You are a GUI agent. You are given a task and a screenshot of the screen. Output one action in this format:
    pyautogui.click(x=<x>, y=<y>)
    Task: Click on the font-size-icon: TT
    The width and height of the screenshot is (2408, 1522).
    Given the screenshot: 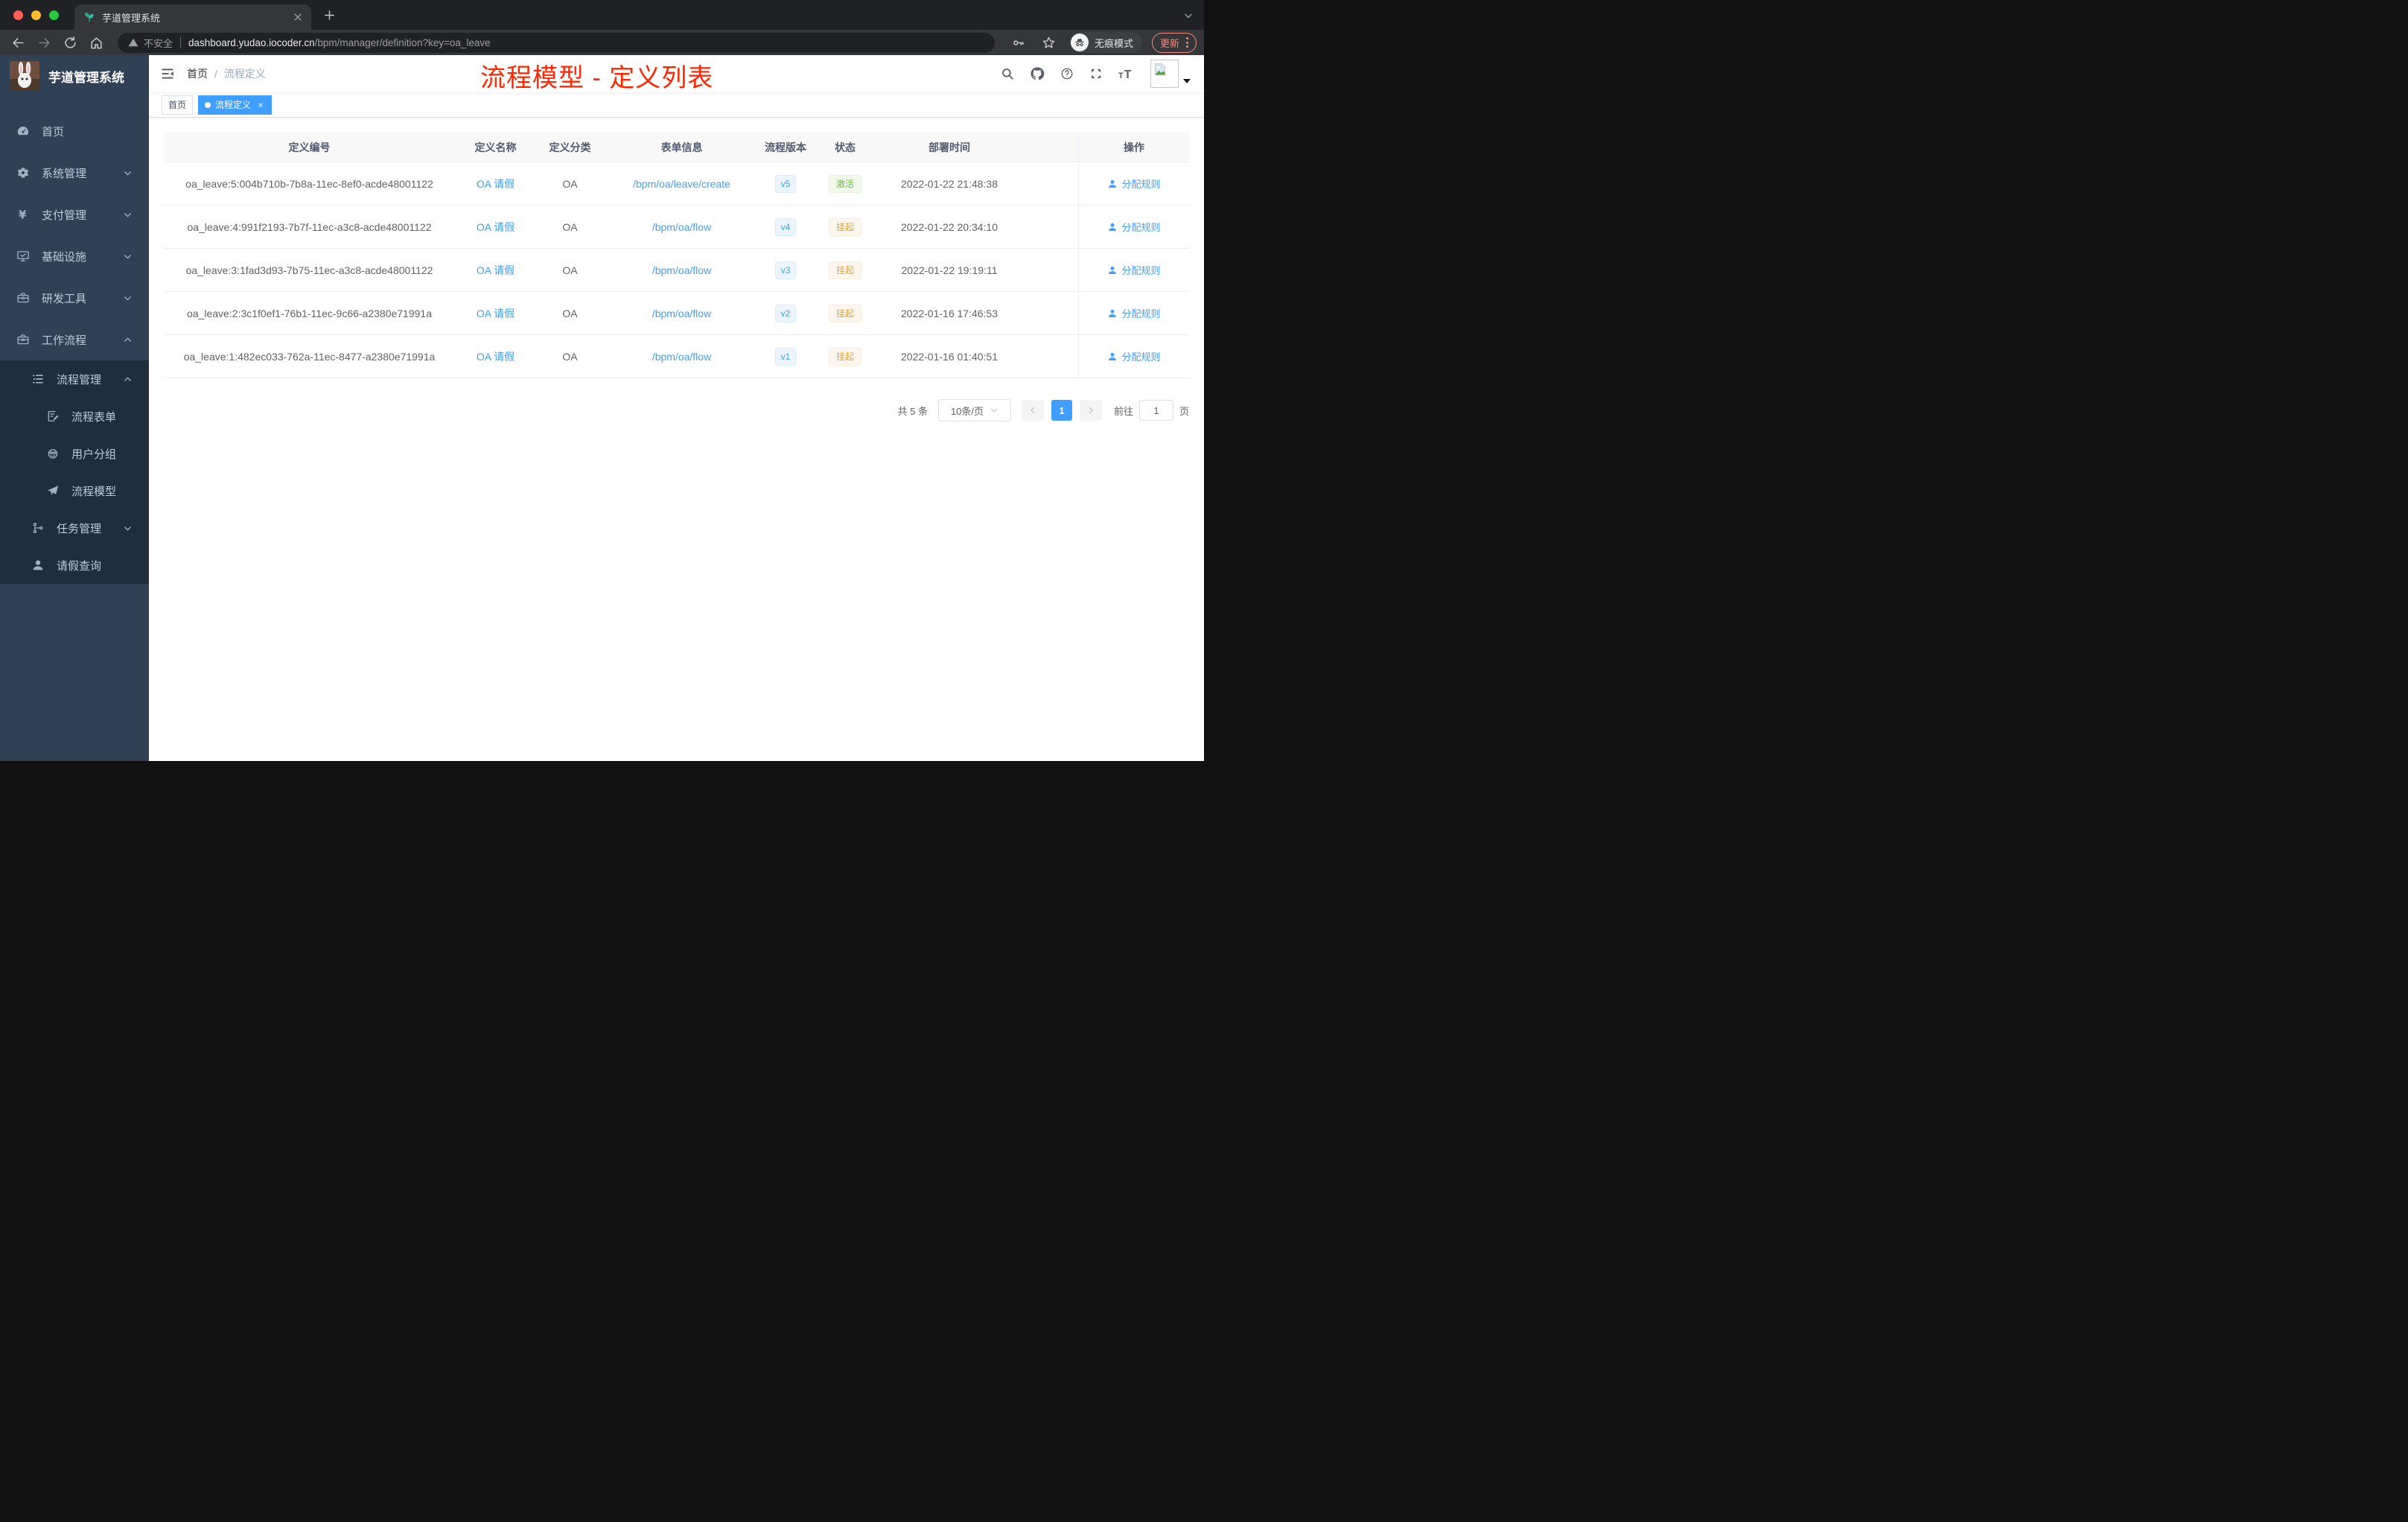 What is the action you would take?
    pyautogui.click(x=1126, y=73)
    